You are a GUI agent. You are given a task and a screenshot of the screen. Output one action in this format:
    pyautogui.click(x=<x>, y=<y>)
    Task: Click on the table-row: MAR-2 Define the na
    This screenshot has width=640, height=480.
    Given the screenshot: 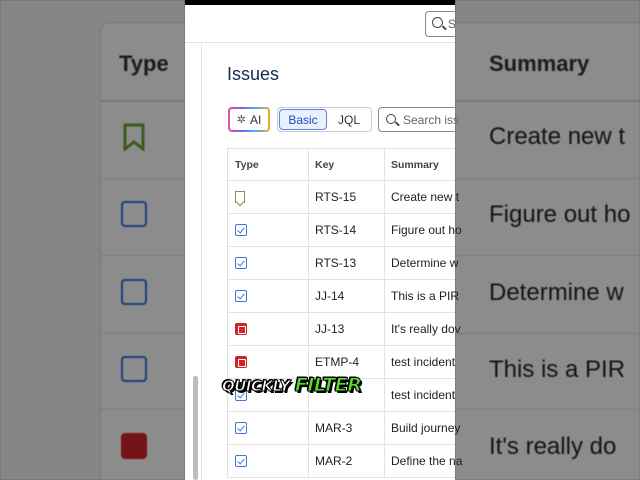 What is the action you would take?
    pyautogui.click(x=345, y=461)
    